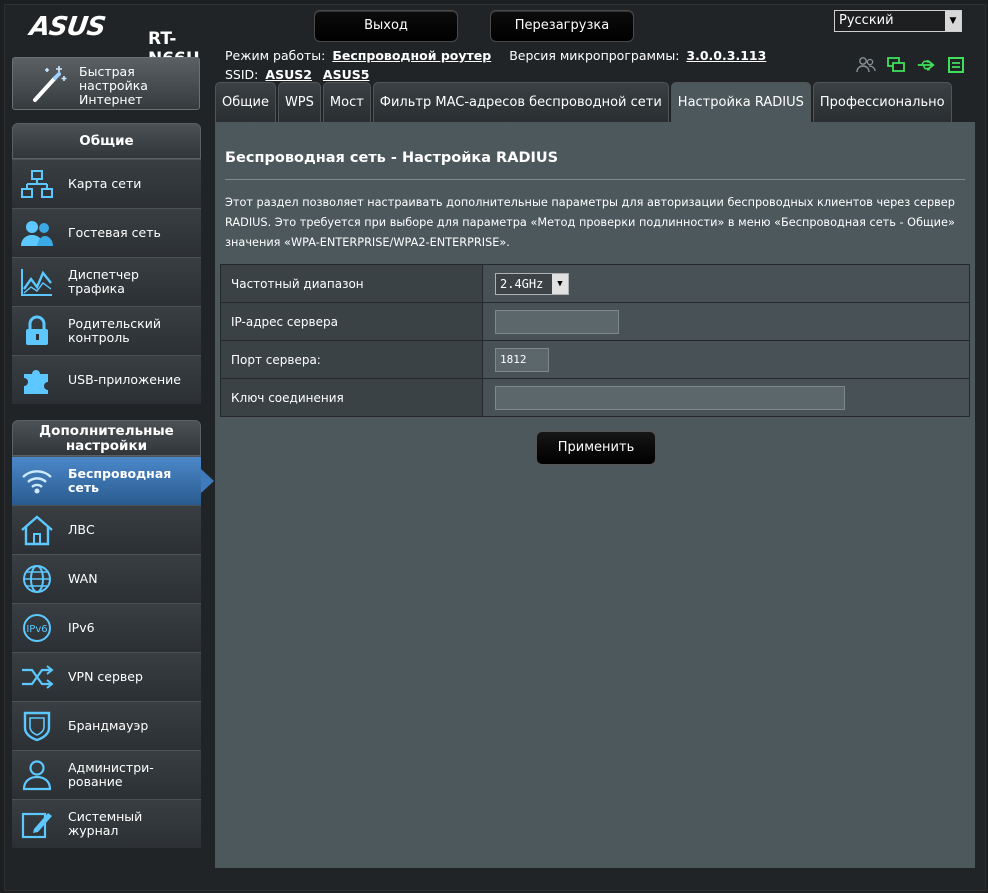 This screenshot has height=893, width=988. Describe the element at coordinates (866, 65) in the screenshot. I see `clients-icon` at that location.